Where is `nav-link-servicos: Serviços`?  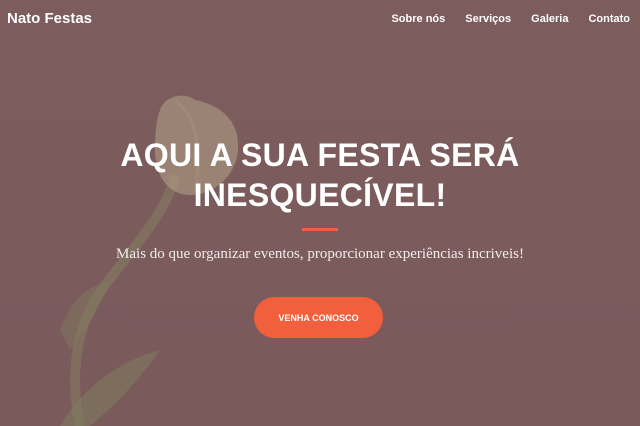
nav-link-servicos: Serviços is located at coordinates (488, 19).